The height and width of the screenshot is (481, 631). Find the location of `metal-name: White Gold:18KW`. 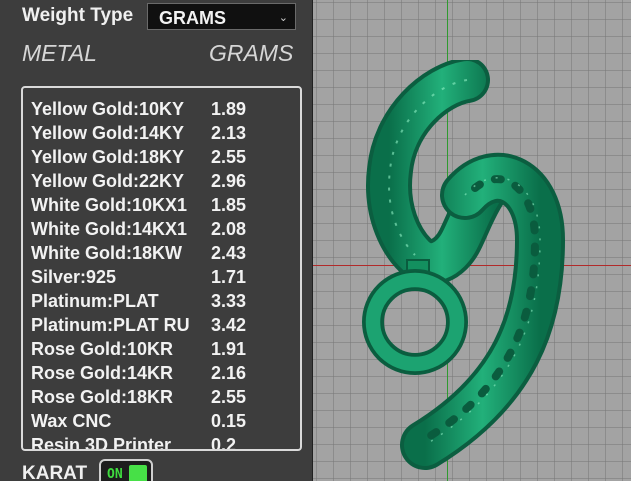

metal-name: White Gold:18KW is located at coordinates (106, 253).